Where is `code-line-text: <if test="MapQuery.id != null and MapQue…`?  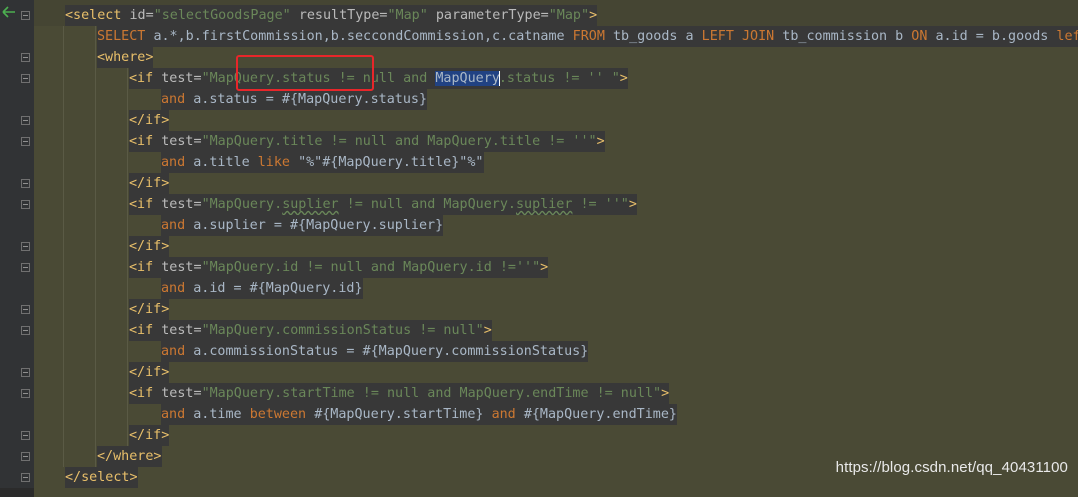 code-line-text: <if test="MapQuery.id != null and MapQue… is located at coordinates (339, 267).